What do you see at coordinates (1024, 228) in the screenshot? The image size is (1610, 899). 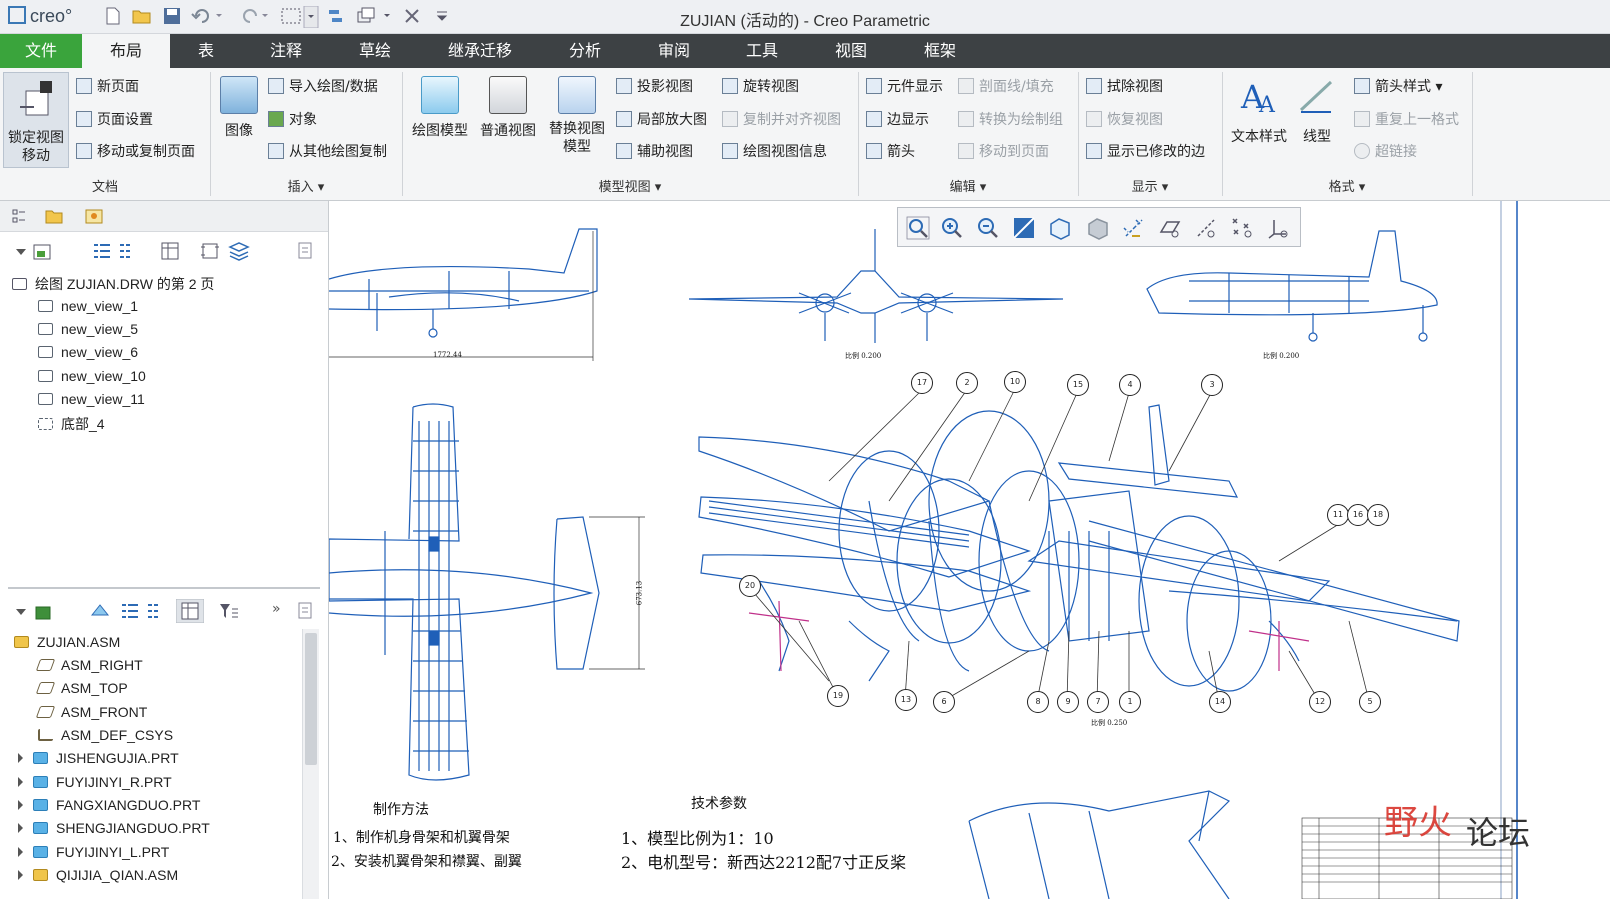 I see `repaint-icon` at bounding box center [1024, 228].